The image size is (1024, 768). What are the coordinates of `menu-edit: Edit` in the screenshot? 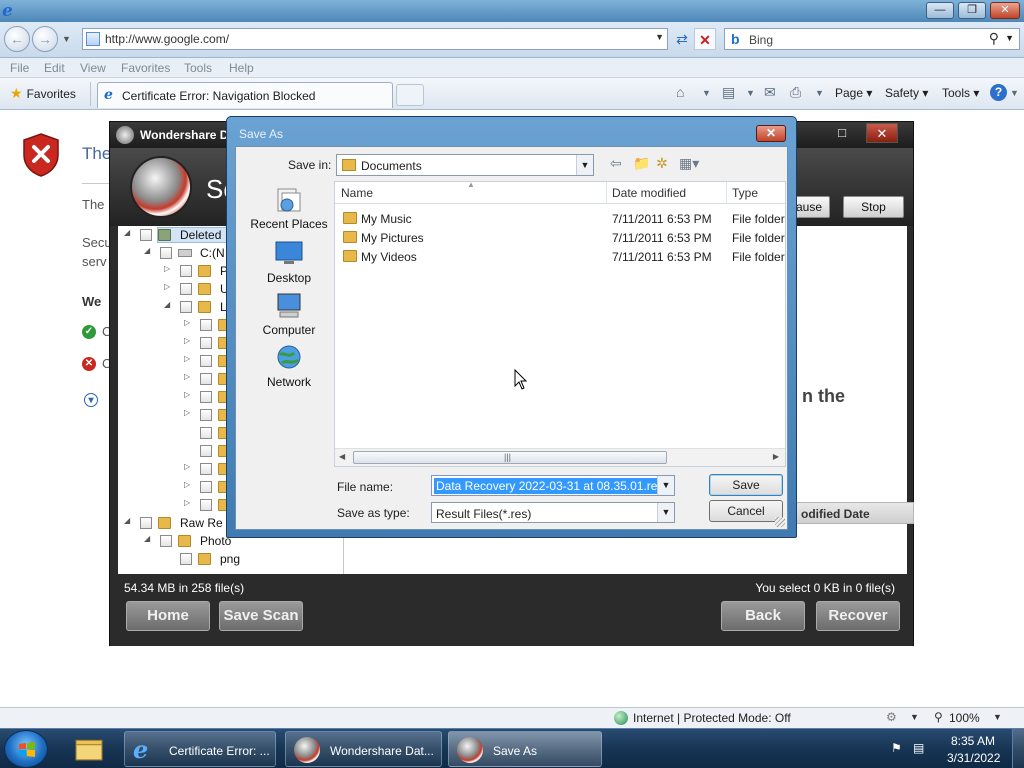 It's located at (54, 68).